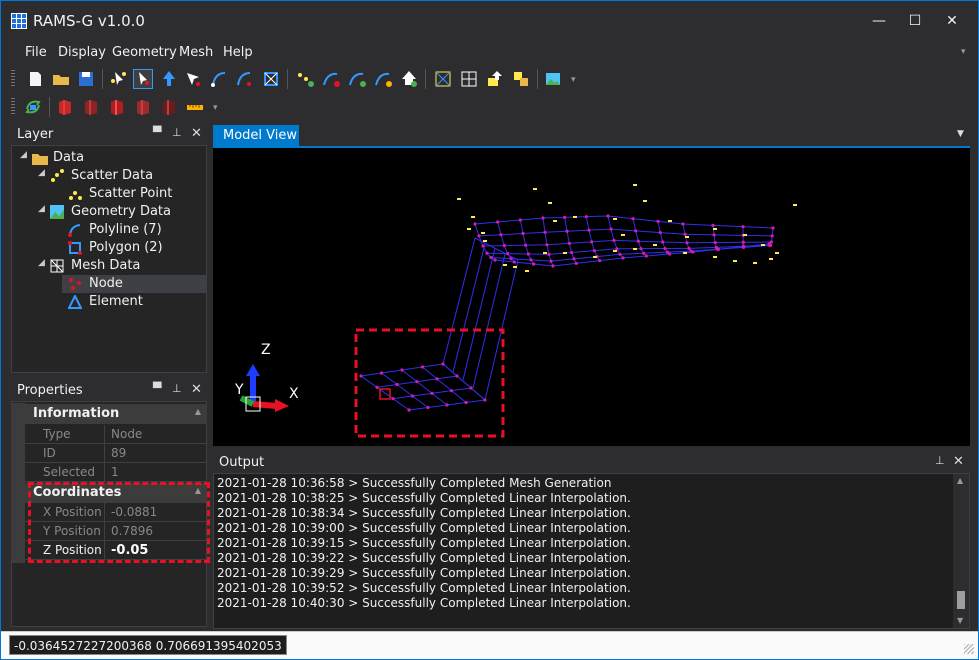 Image resolution: width=979 pixels, height=660 pixels. I want to click on menu-geometry: Geometry, so click(144, 52).